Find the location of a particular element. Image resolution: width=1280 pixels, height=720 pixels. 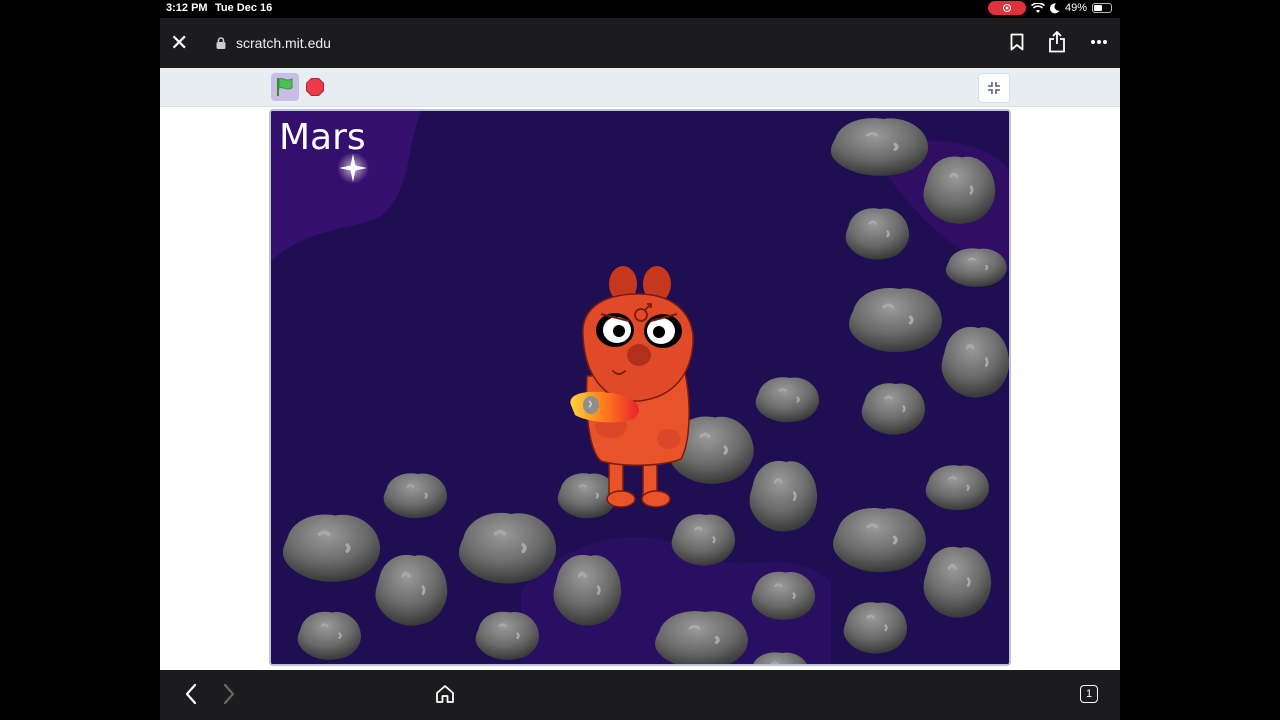

browser-toolbar: ✕ scratch.mit.edu is located at coordinates (640, 43).